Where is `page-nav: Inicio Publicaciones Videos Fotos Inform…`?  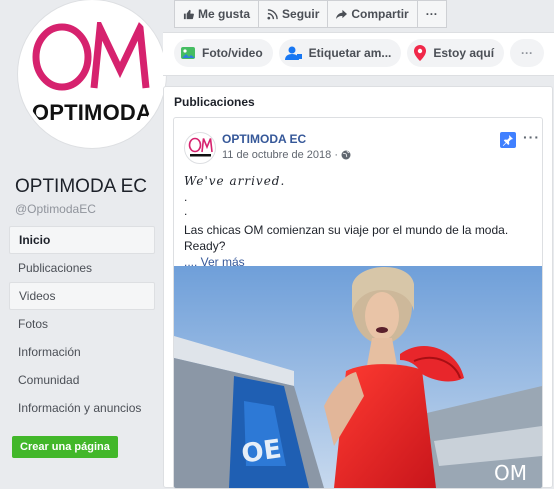 page-nav: Inicio Publicaciones Videos Fotos Inform… is located at coordinates (82, 324).